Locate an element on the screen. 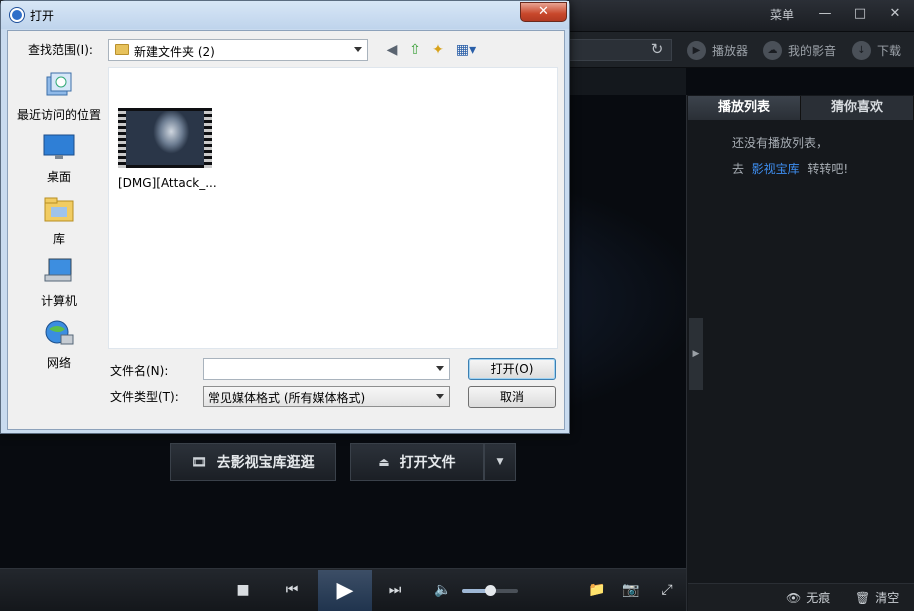  open-file-button: ⏏ 打开文件 is located at coordinates (417, 462).